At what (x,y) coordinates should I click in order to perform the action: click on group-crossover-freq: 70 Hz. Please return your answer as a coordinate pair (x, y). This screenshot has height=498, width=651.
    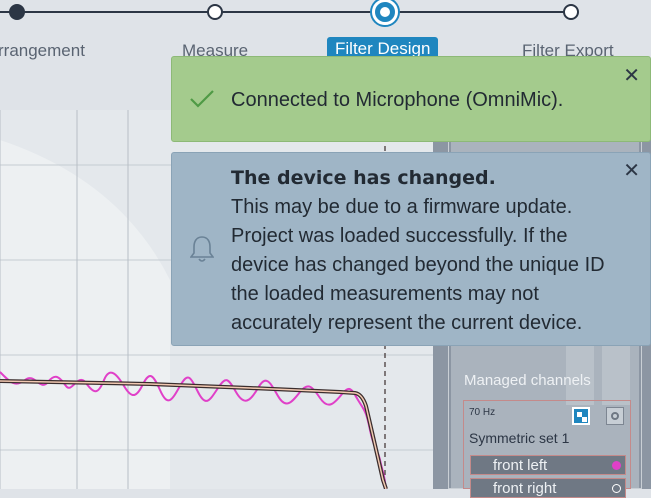
    Looking at the image, I should click on (482, 412).